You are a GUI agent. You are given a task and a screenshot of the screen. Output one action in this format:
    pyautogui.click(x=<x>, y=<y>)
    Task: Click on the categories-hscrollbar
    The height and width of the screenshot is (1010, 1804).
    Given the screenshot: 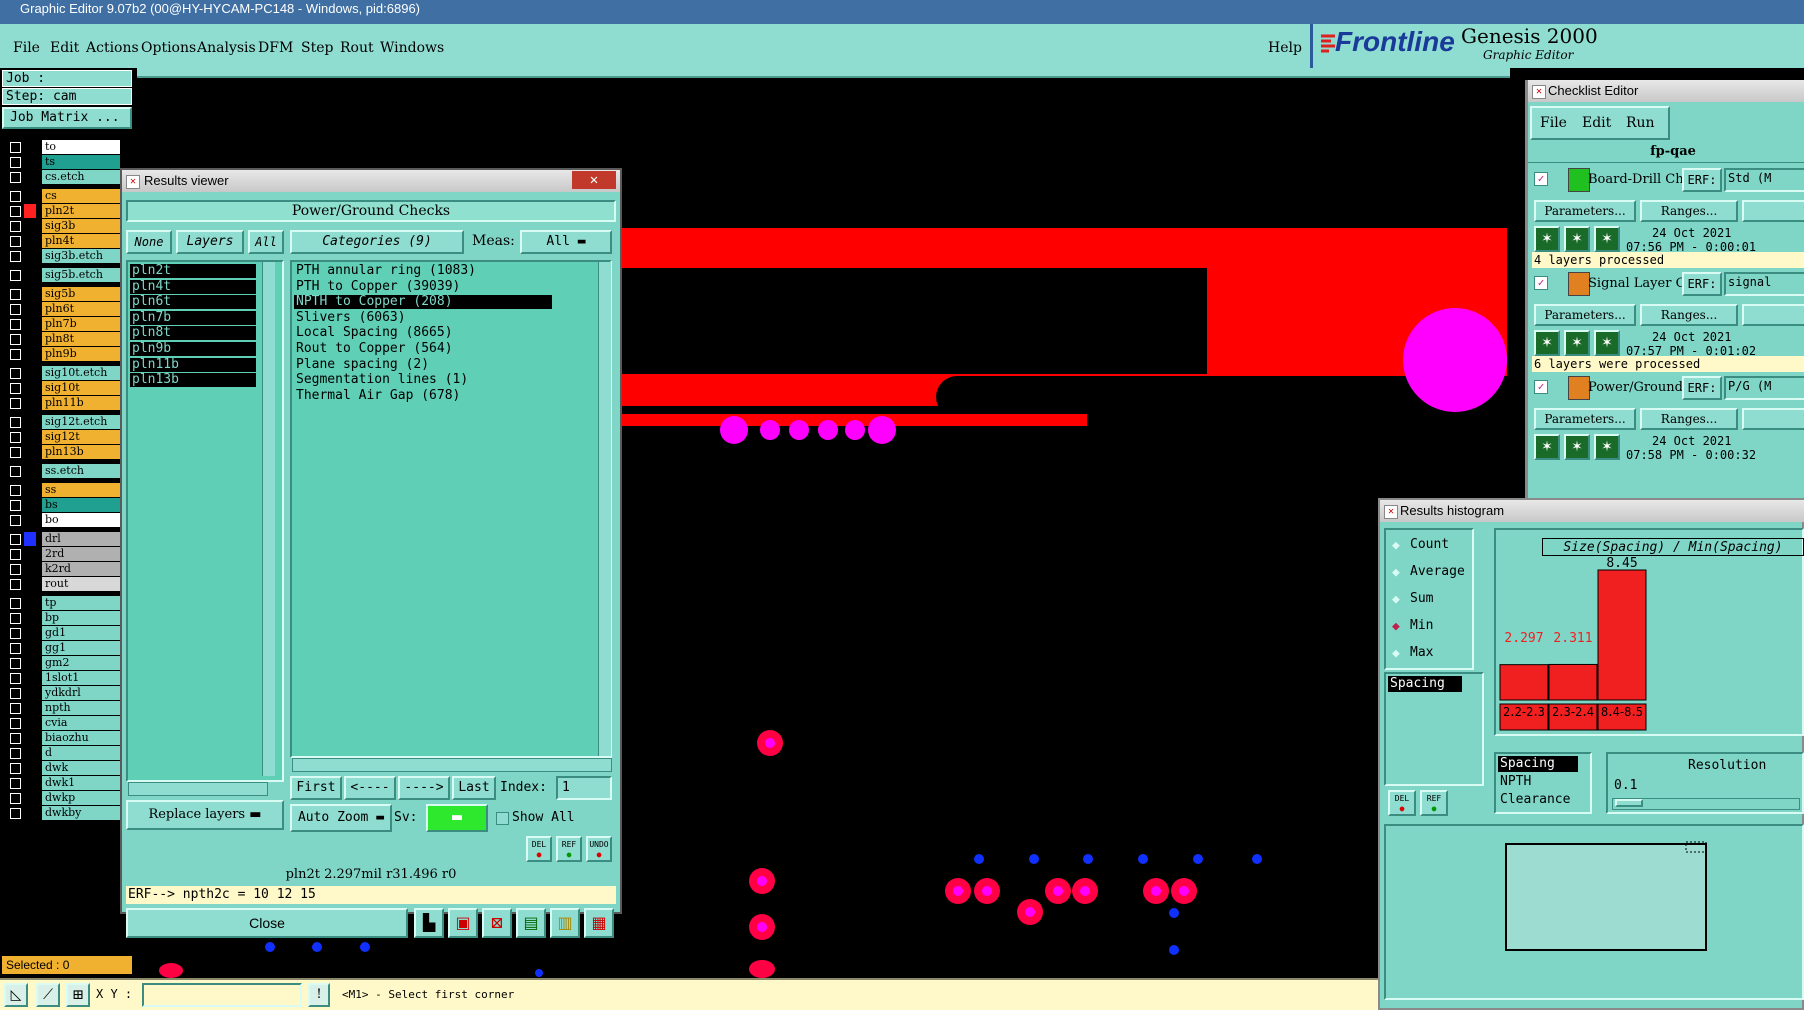 What is the action you would take?
    pyautogui.click(x=452, y=765)
    